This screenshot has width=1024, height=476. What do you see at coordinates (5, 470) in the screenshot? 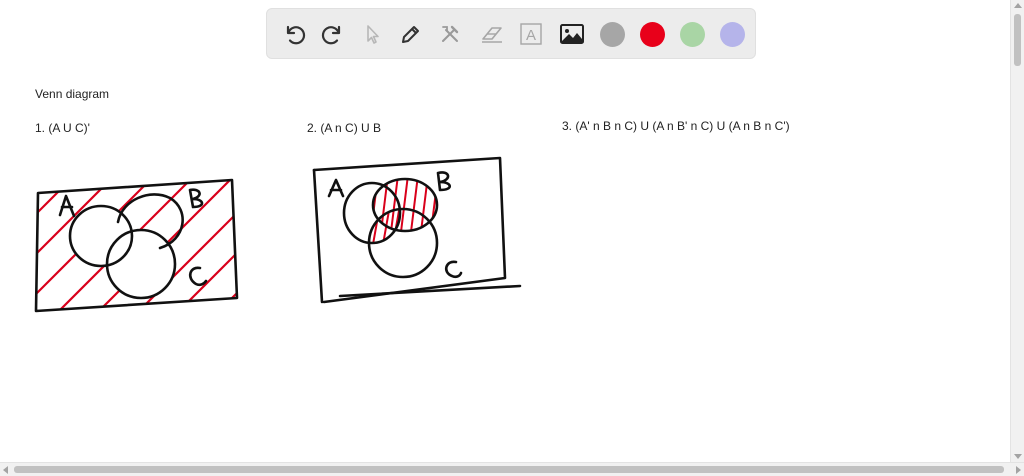
I see `scroll-left-arrow-icon` at bounding box center [5, 470].